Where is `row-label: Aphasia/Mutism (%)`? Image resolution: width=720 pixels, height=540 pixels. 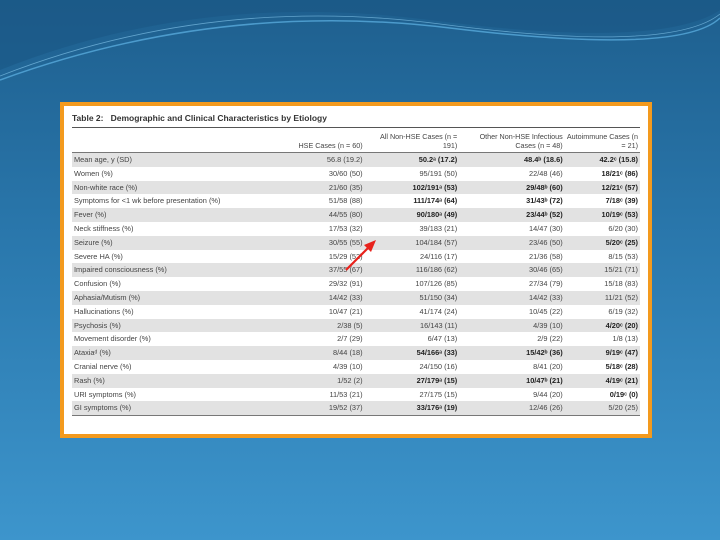 row-label: Aphasia/Mutism (%) is located at coordinates (180, 297).